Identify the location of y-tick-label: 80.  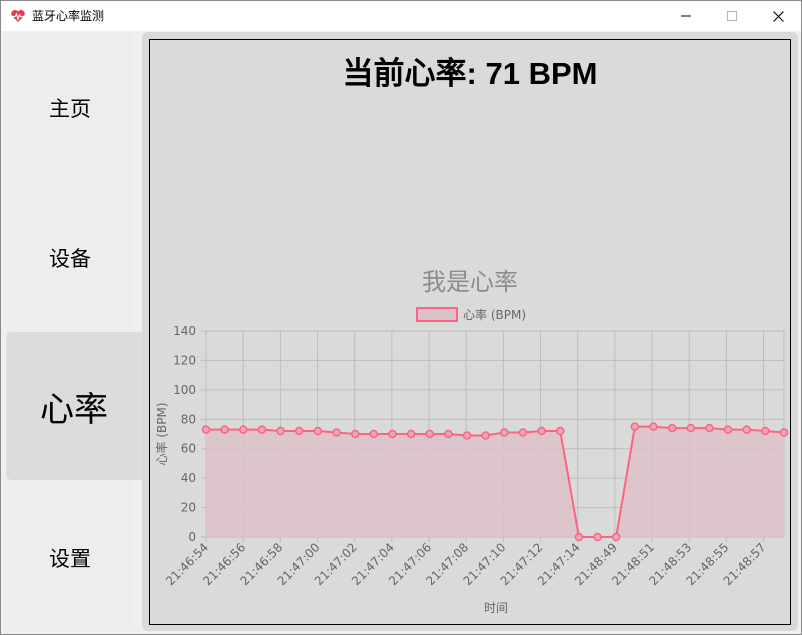
(188, 419).